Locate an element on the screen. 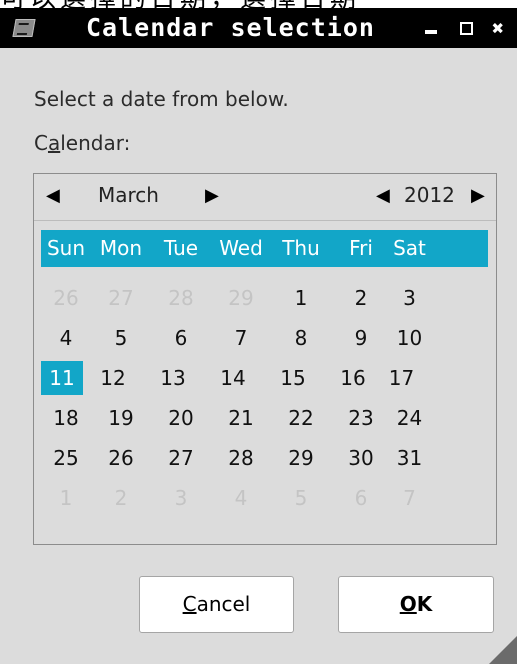  week-row: 1234567 is located at coordinates (264, 501).